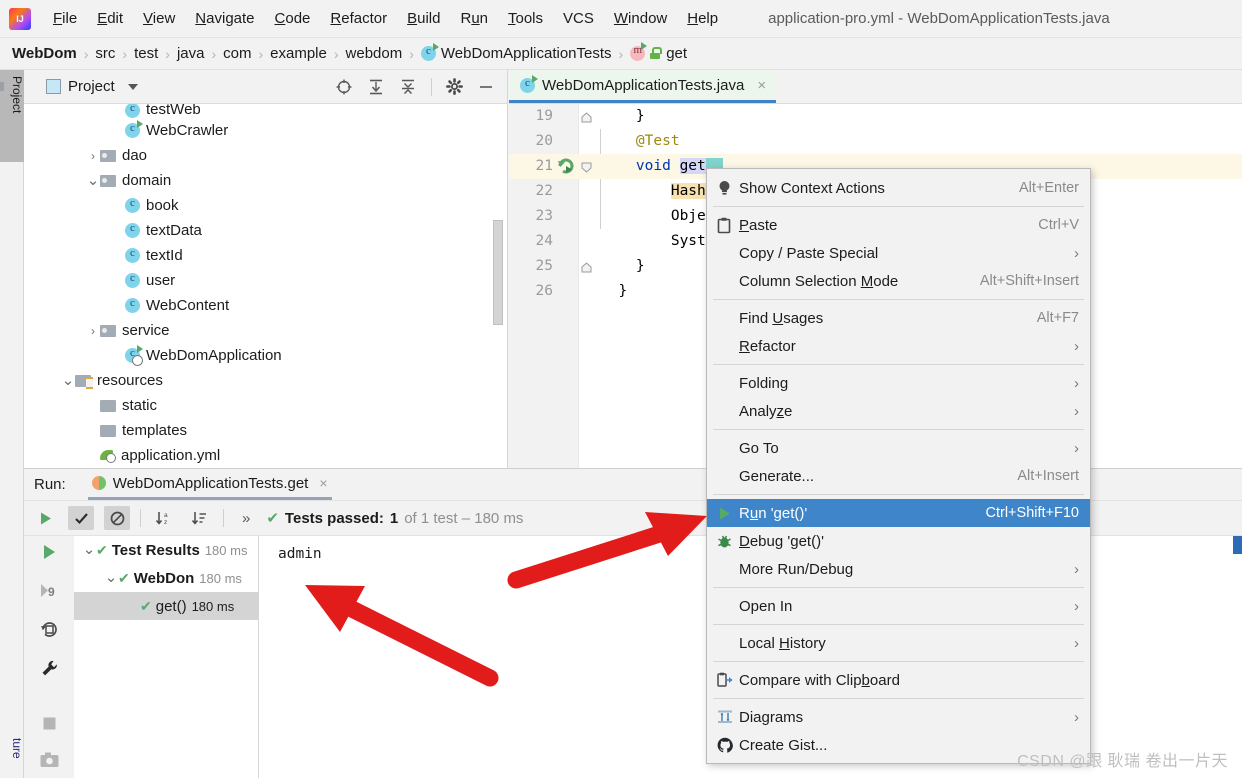  I want to click on rerun-auto-icon, so click(49, 632).